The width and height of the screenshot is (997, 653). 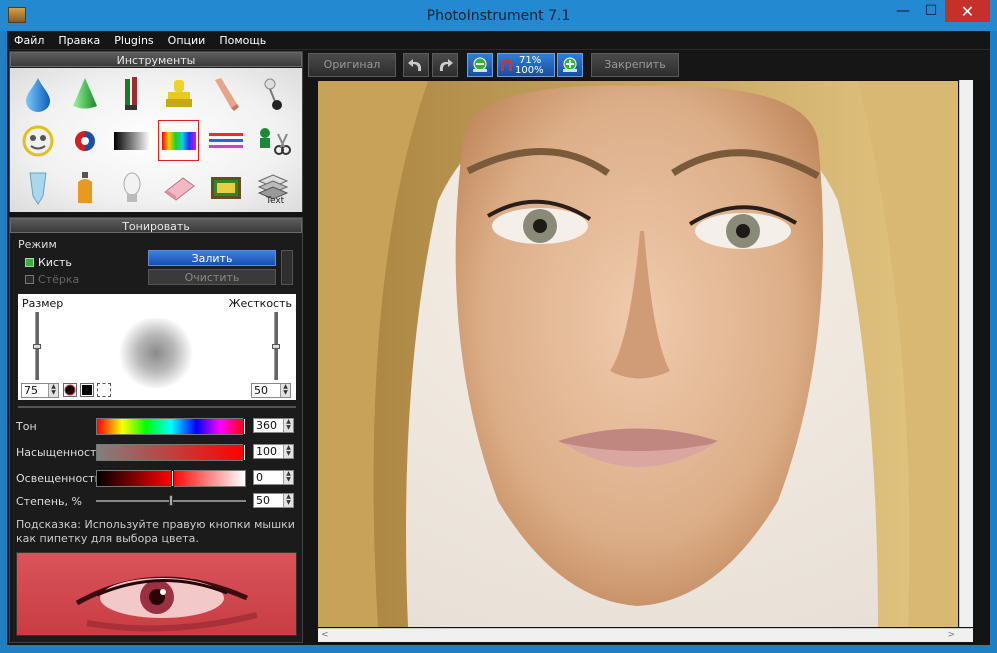 What do you see at coordinates (40, 390) in the screenshot?
I see `size-spinbox: 75 ▲ ▼` at bounding box center [40, 390].